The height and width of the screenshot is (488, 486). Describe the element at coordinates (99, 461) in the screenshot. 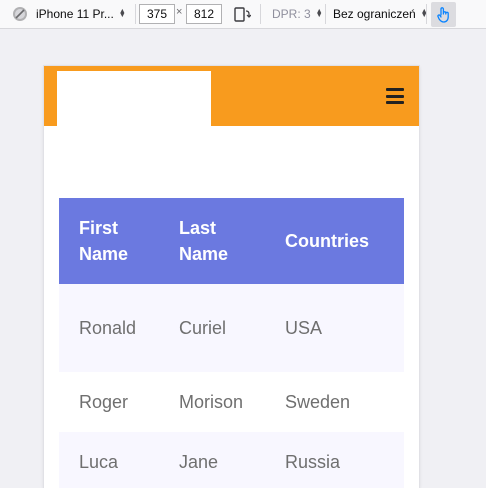

I see `cell-first-name: Luca` at that location.